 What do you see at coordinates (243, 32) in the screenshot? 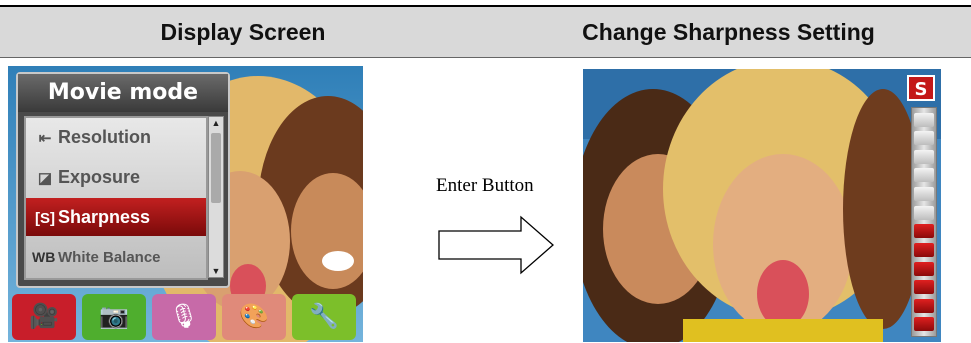
I see `display-screen-heading: Display Screen` at bounding box center [243, 32].